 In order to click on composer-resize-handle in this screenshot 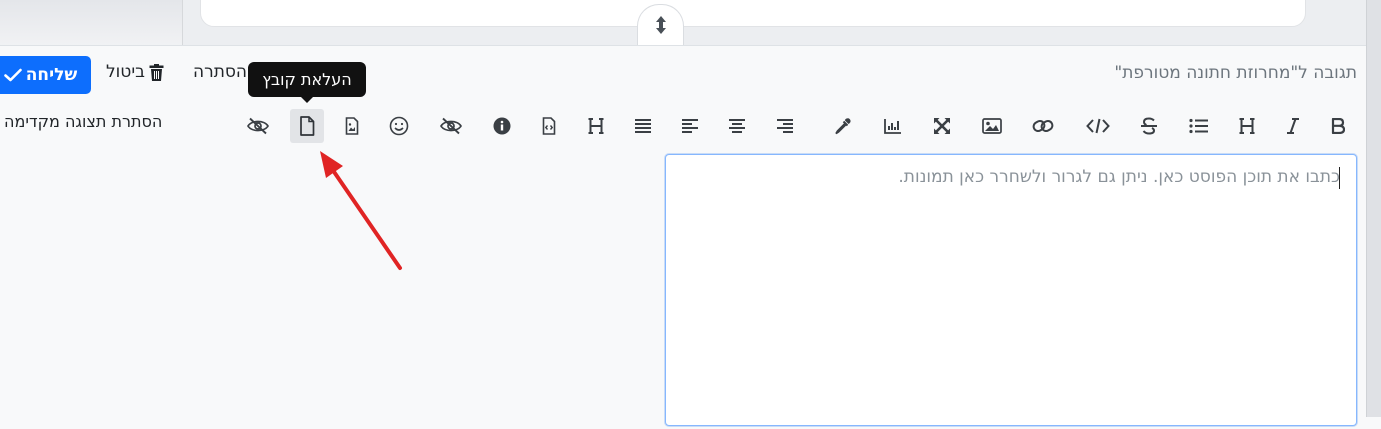, I will do `click(660, 24)`.